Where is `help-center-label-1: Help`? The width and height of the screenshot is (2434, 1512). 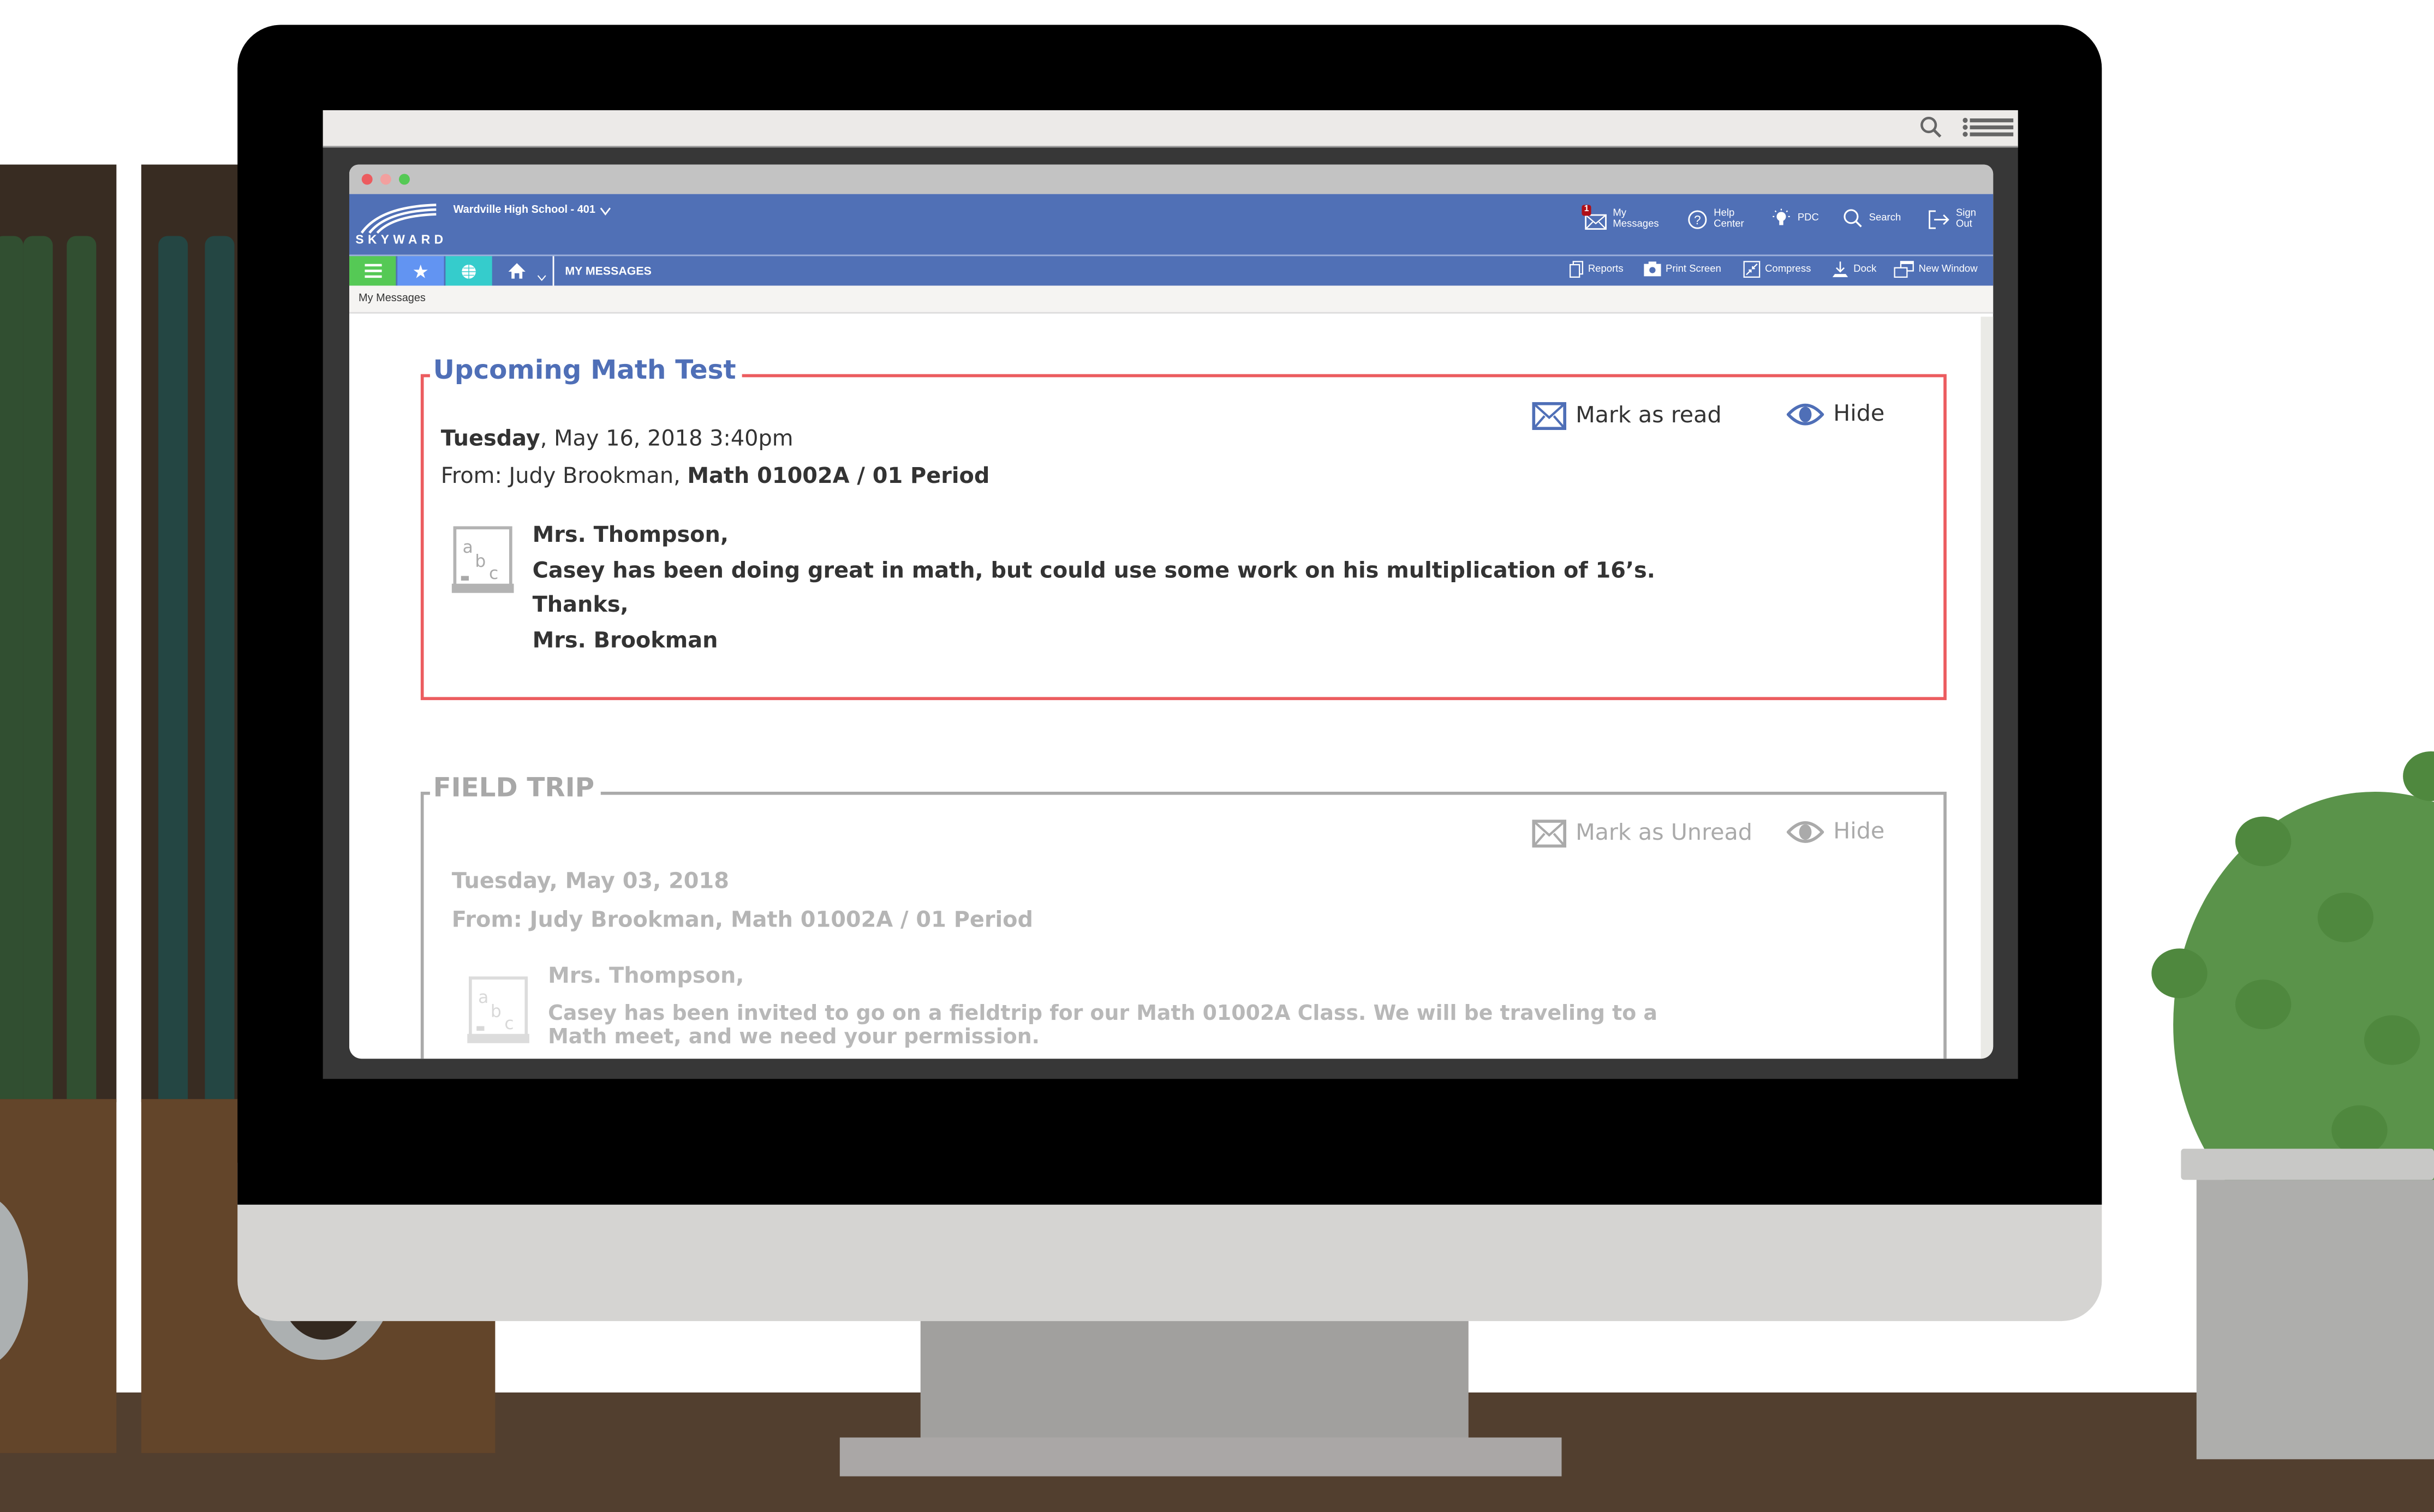
help-center-label-1: Help is located at coordinates (1724, 213).